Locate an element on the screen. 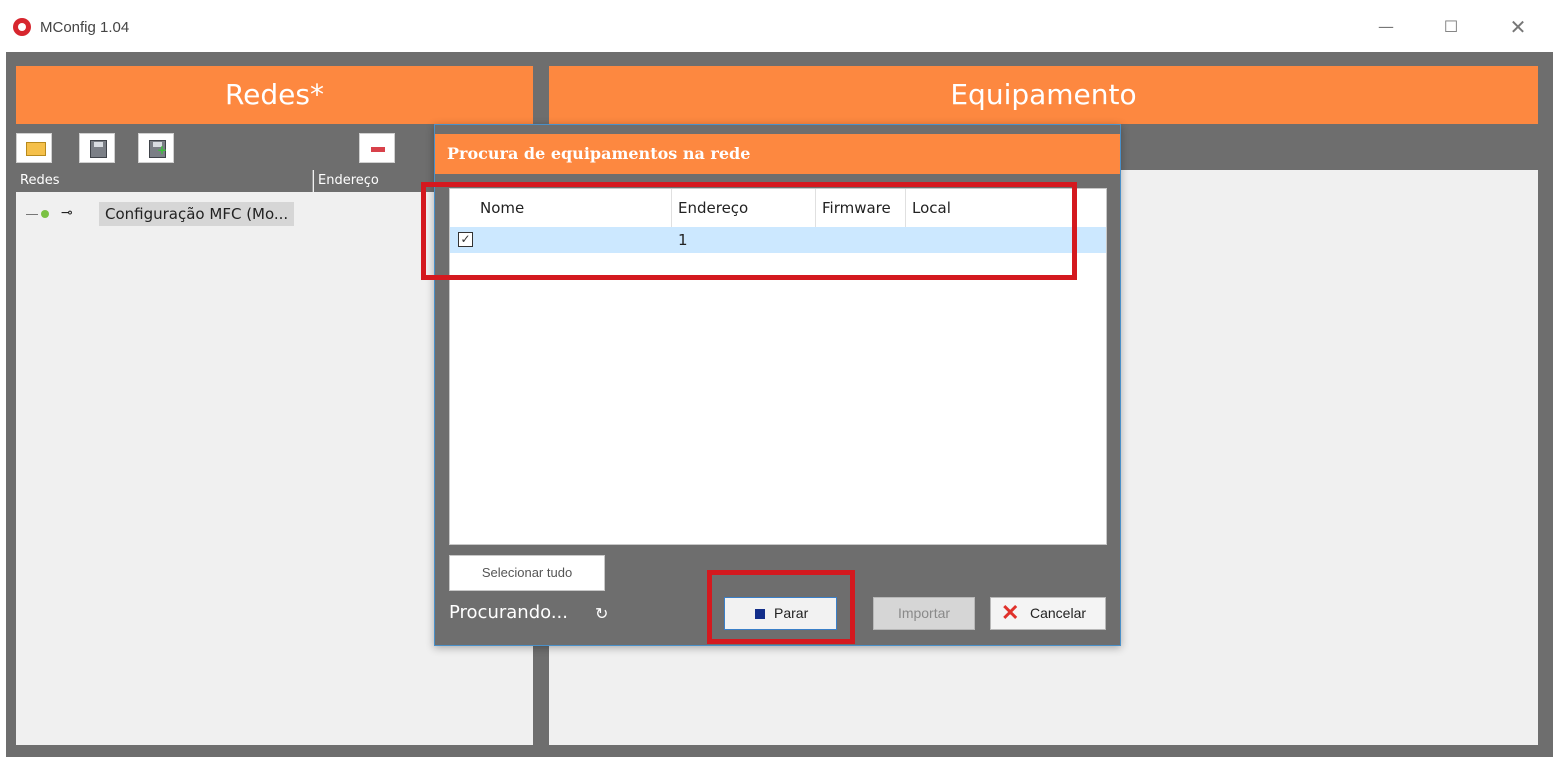 The image size is (1559, 763). folder-open-icon is located at coordinates (36, 149).